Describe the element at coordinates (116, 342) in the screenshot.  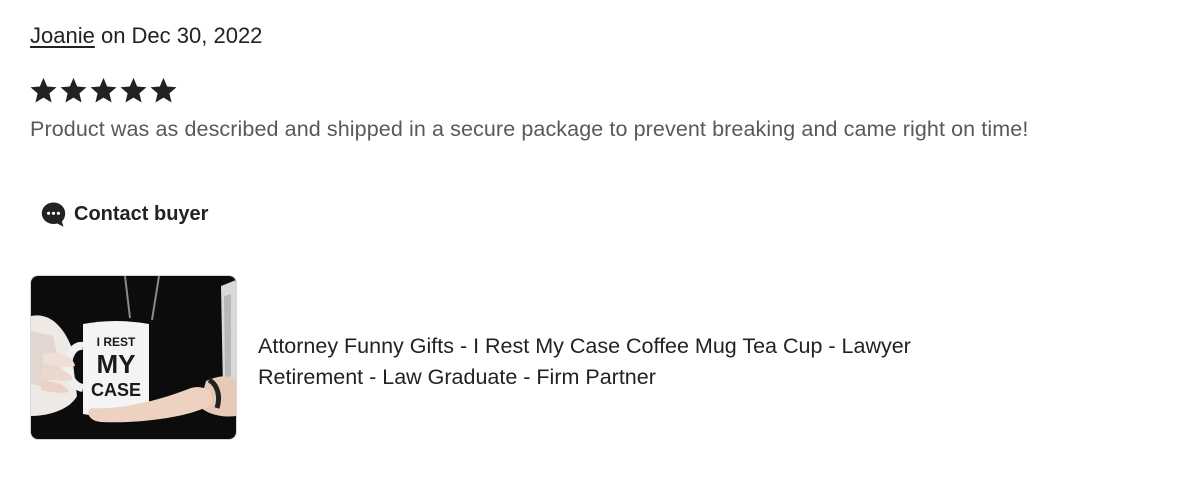
I see `mug-text-line1: I REST` at that location.